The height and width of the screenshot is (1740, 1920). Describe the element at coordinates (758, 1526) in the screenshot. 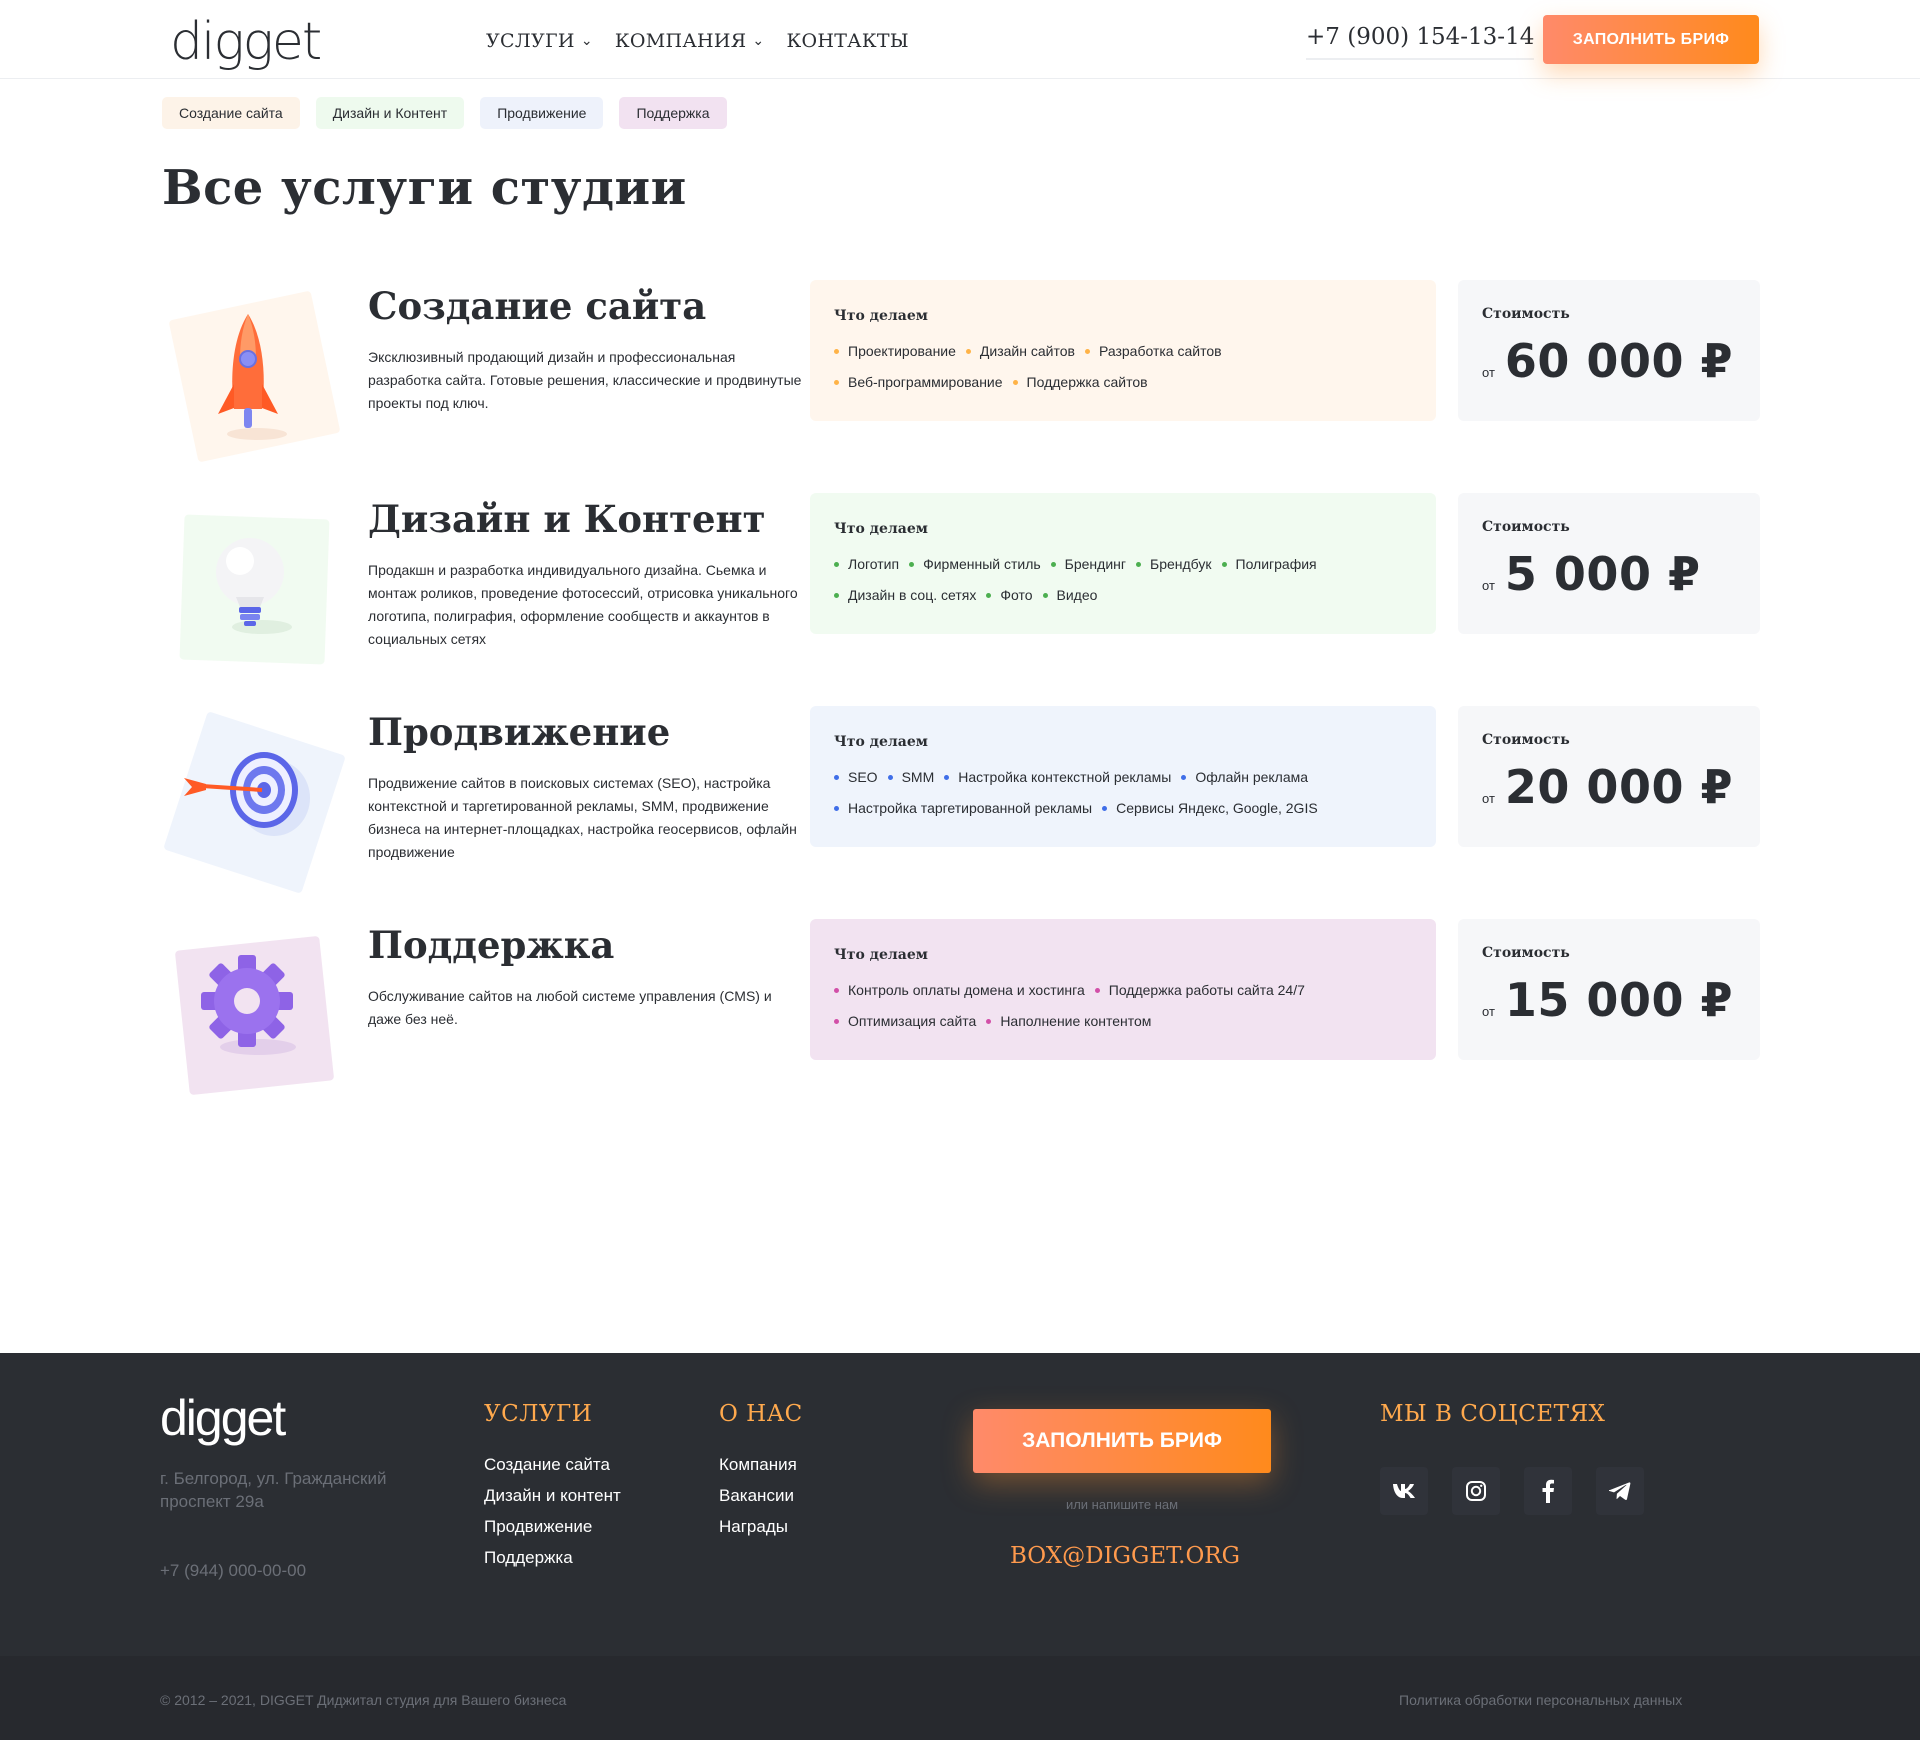

I see `footer-link-awards: Награды` at that location.